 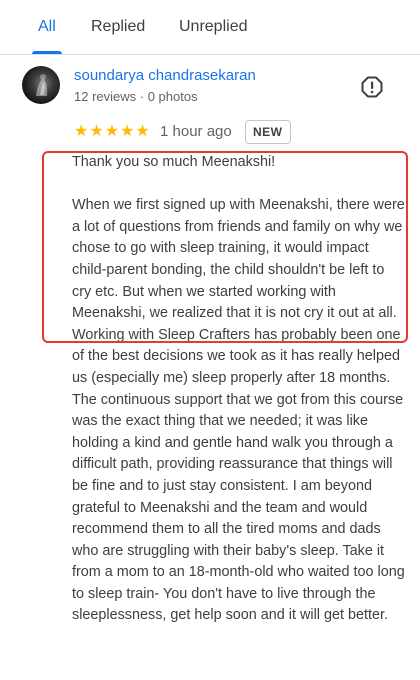 I want to click on active-tab-indicator, so click(x=47, y=52).